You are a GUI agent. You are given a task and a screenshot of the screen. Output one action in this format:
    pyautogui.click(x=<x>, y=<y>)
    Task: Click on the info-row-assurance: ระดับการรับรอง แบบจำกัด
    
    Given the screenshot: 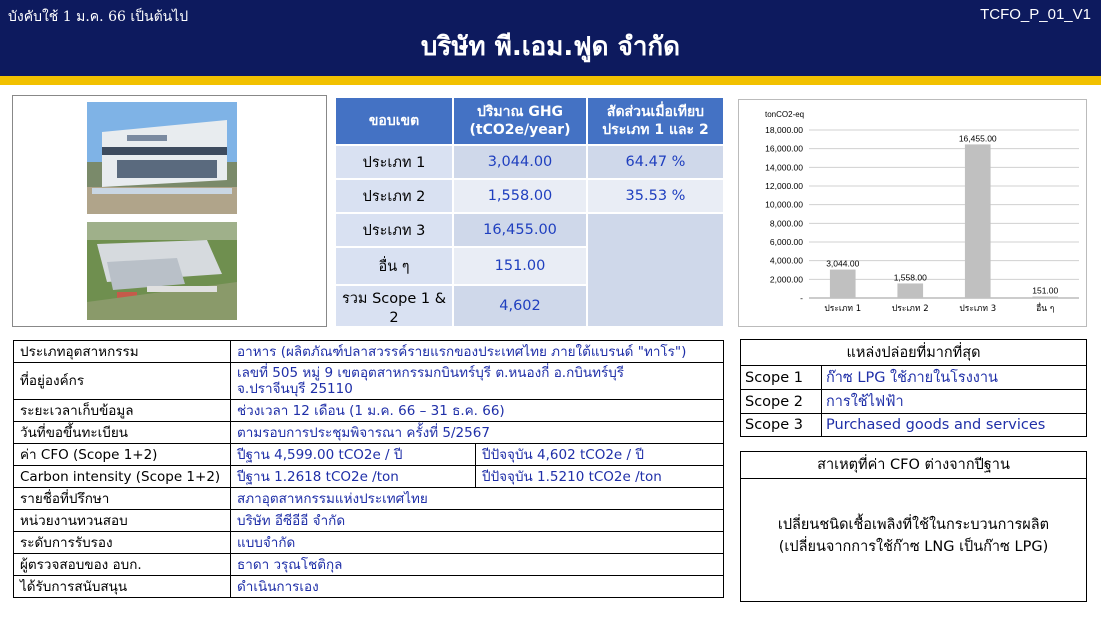 What is the action you would take?
    pyautogui.click(x=368, y=542)
    